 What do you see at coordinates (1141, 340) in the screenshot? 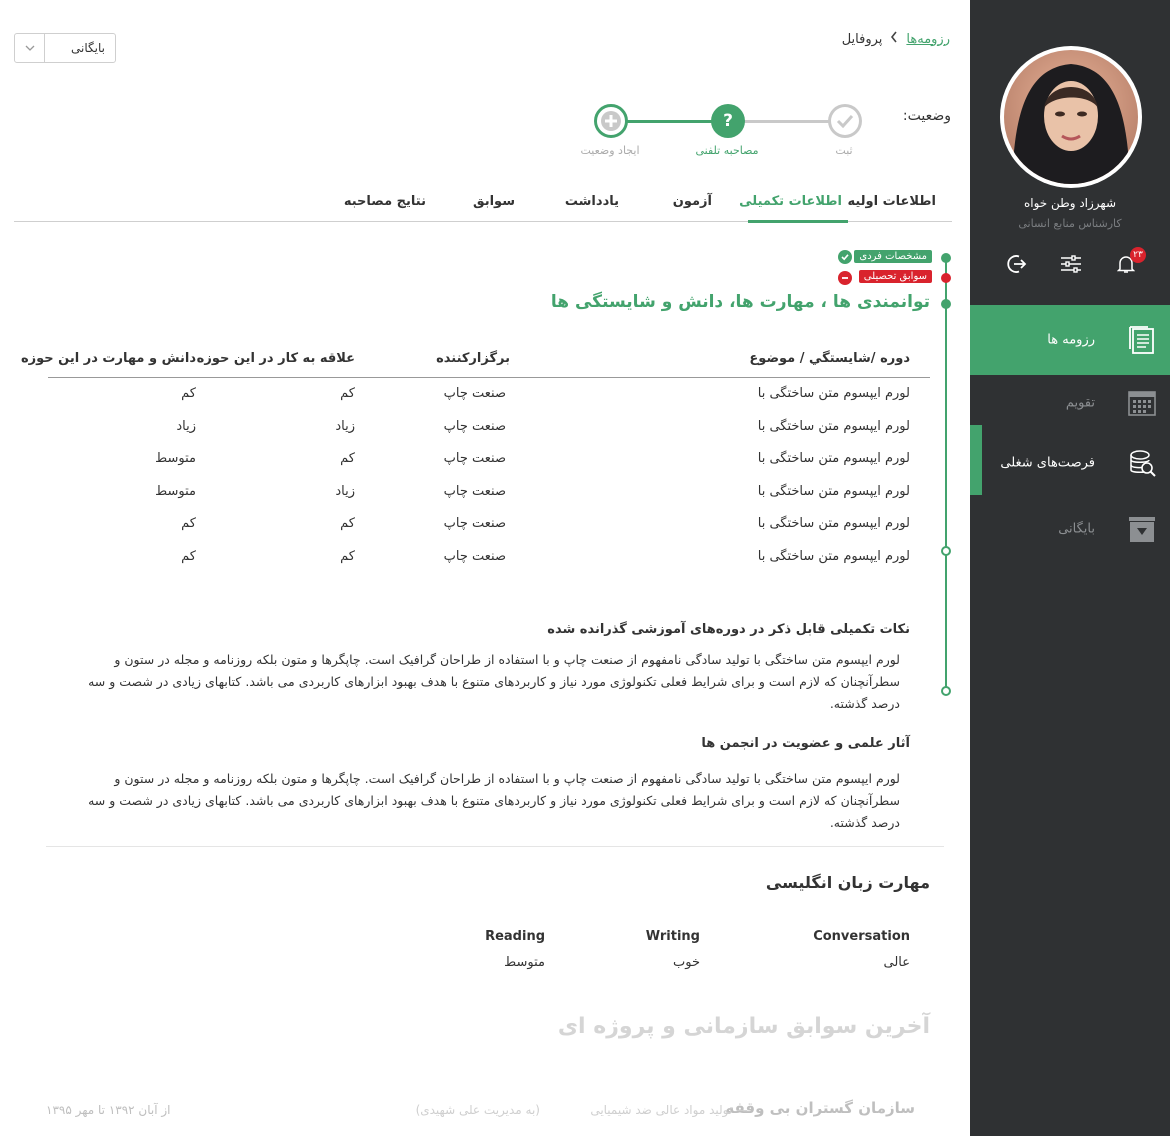
I see `resume-icon` at bounding box center [1141, 340].